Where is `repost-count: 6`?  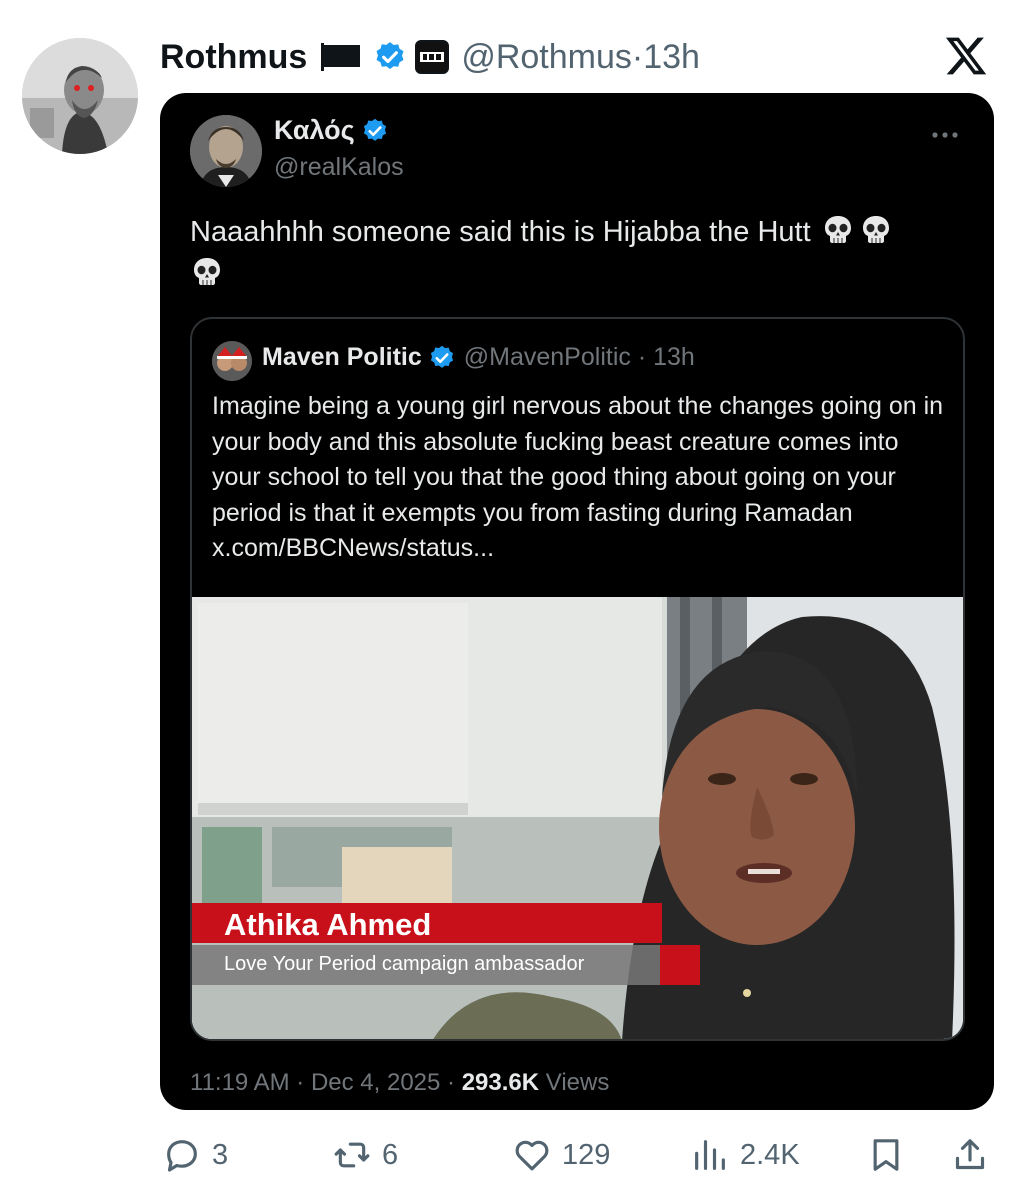 repost-count: 6 is located at coordinates (390, 1154).